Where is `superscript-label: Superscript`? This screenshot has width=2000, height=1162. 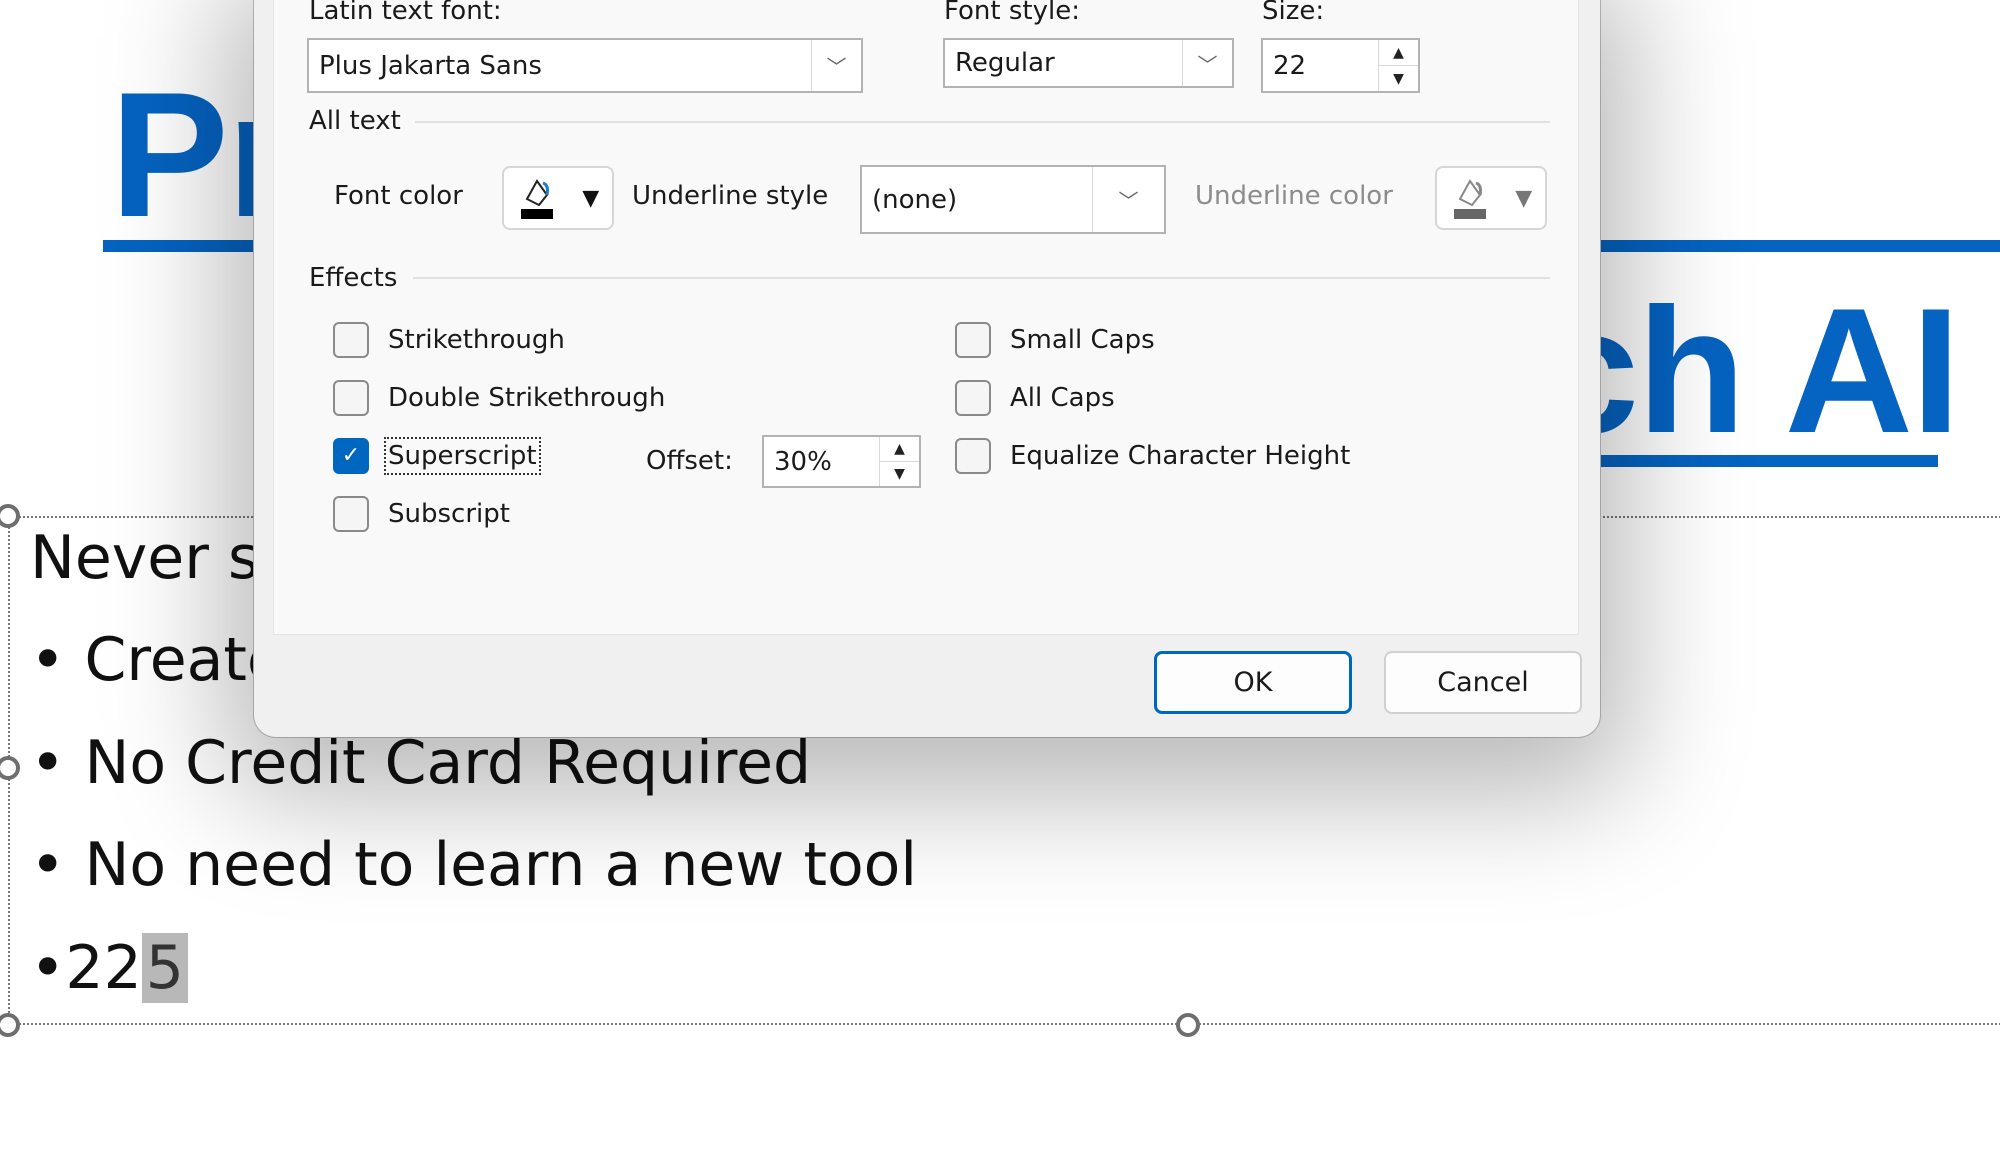
superscript-label: Superscript is located at coordinates (462, 456).